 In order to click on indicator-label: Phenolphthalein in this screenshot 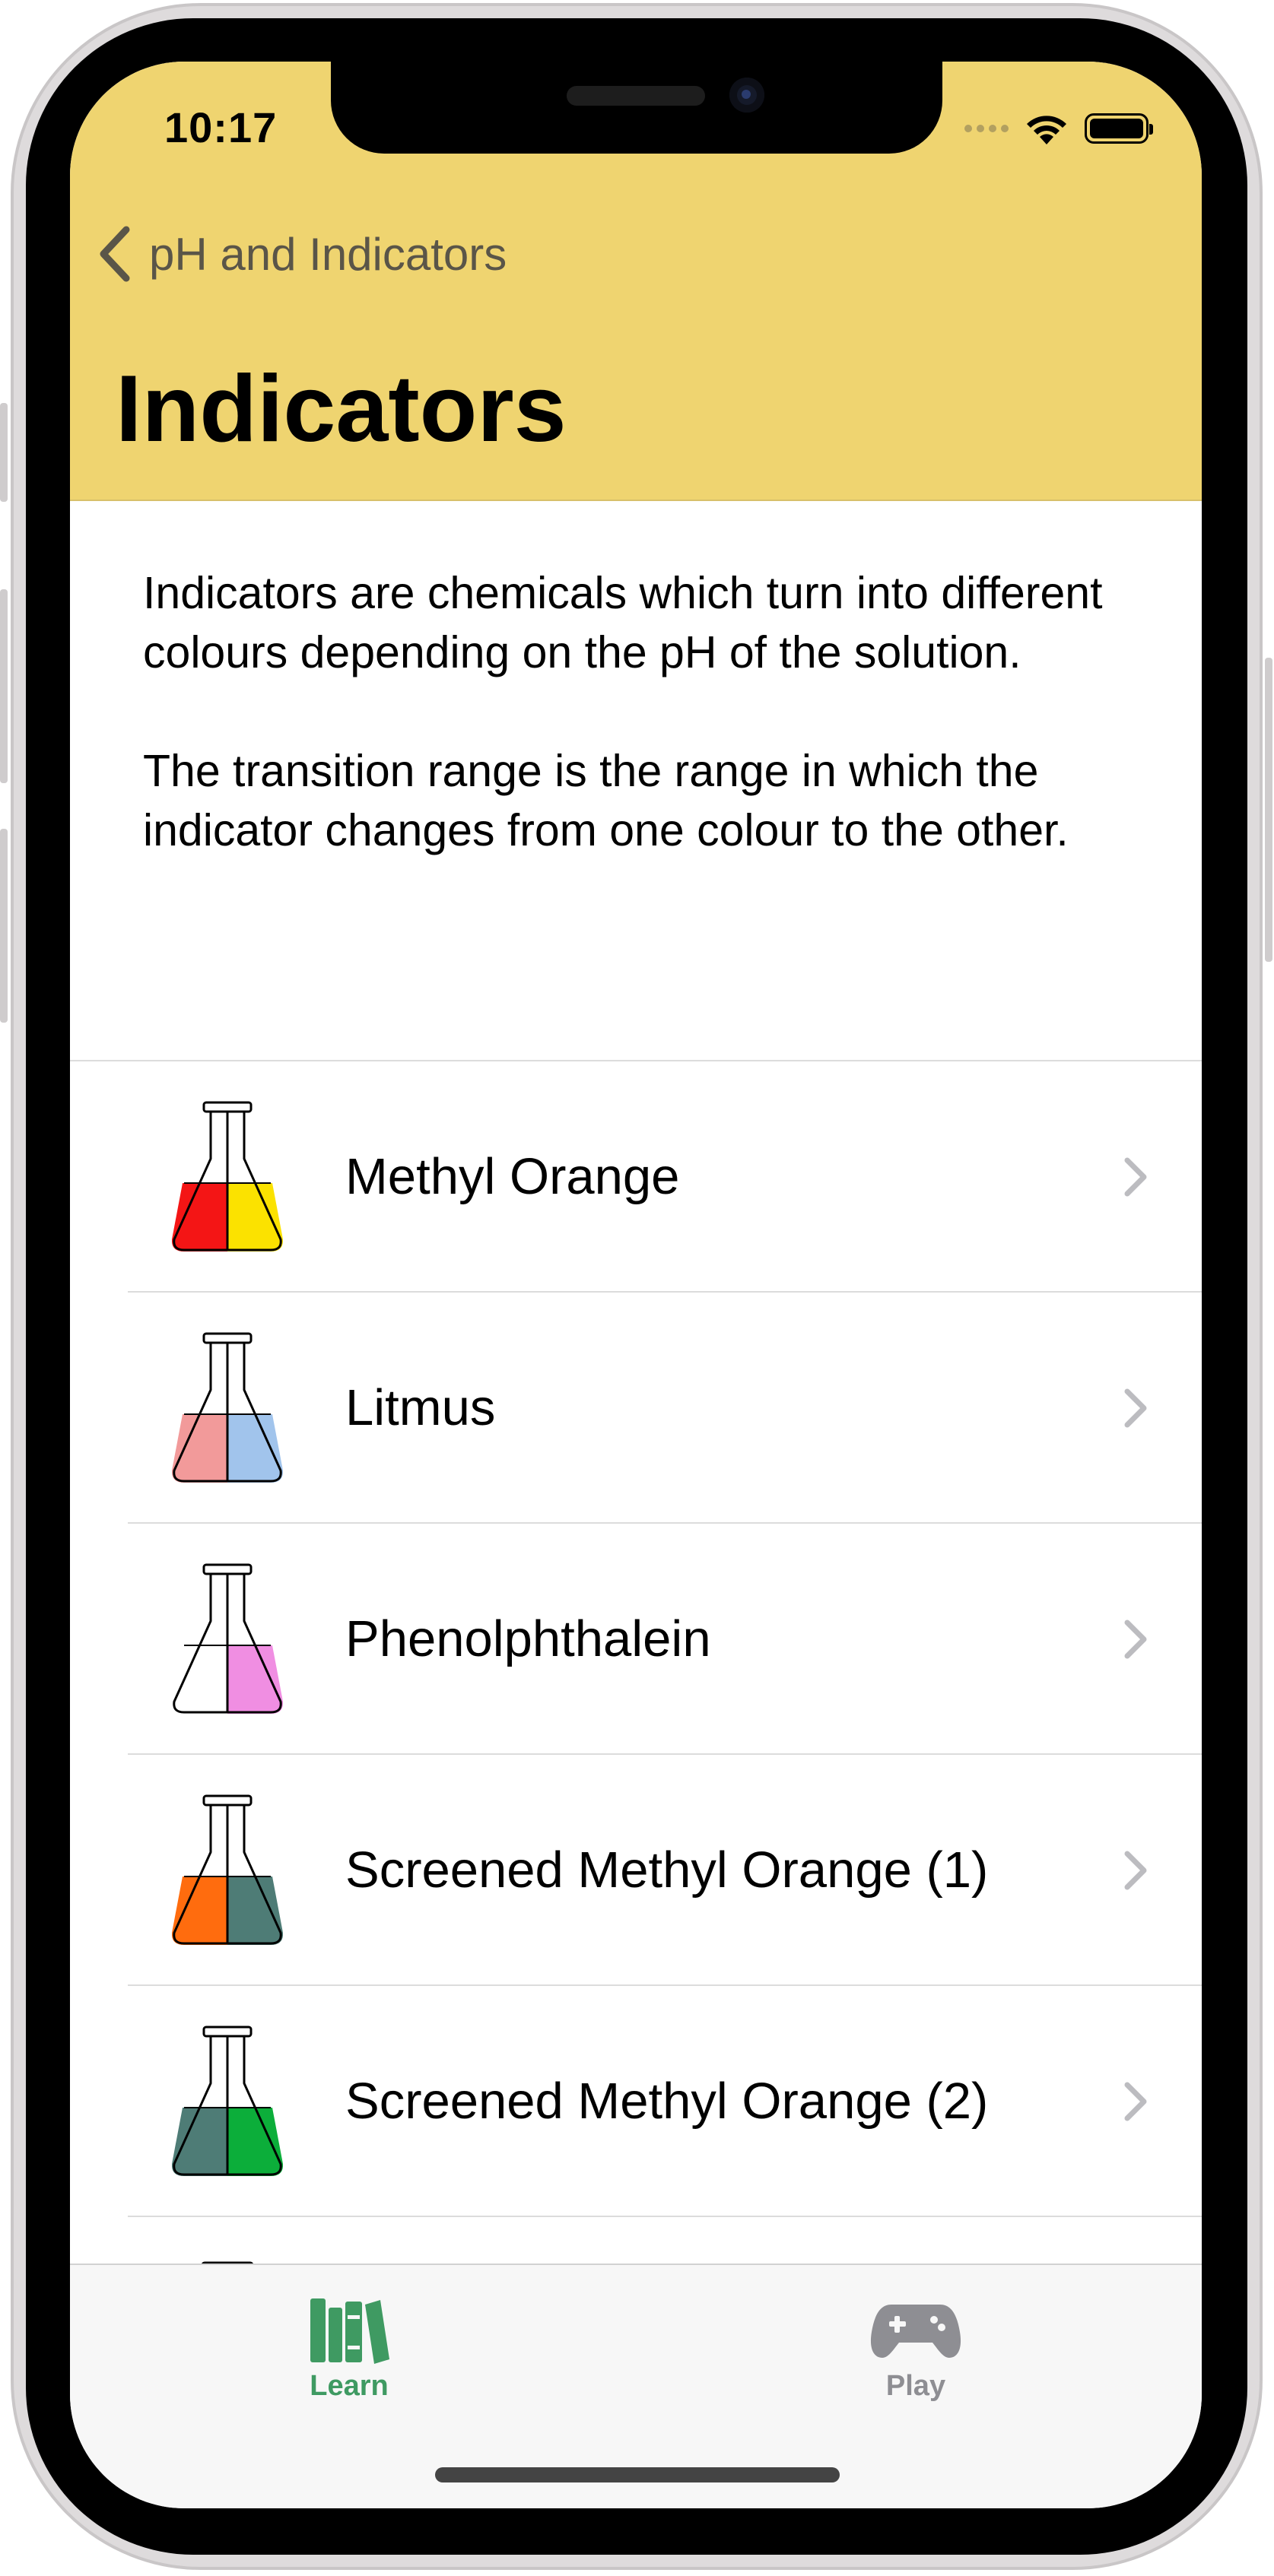, I will do `click(528, 1638)`.